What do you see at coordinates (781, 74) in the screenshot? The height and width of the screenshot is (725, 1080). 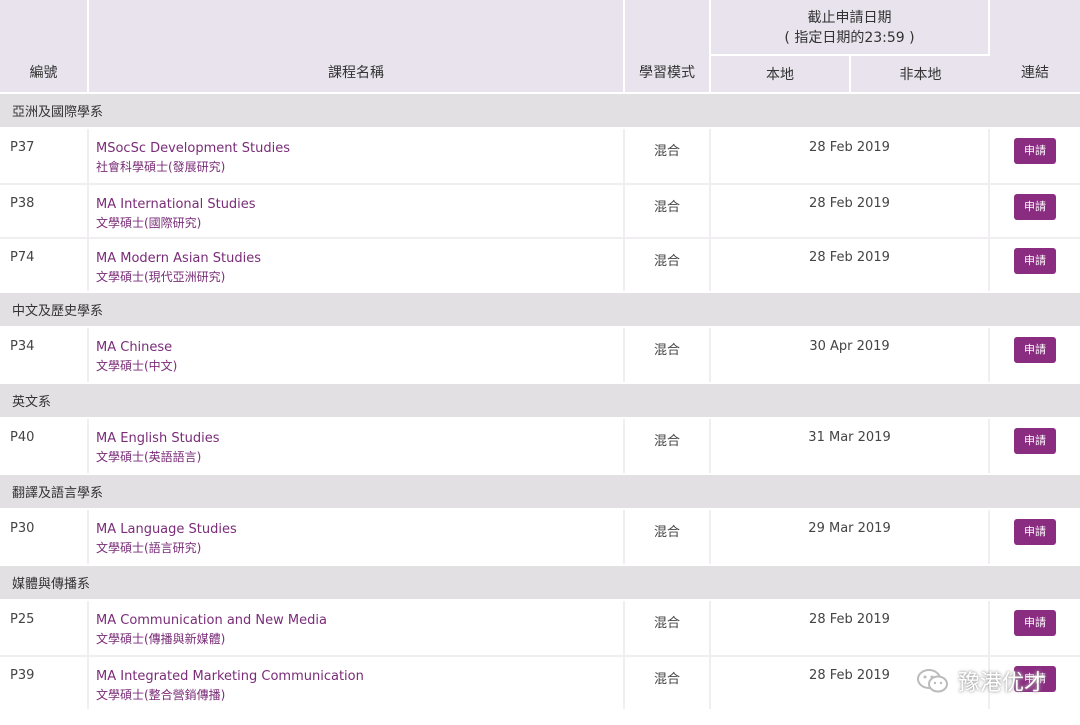 I see `header-local: 本地` at bounding box center [781, 74].